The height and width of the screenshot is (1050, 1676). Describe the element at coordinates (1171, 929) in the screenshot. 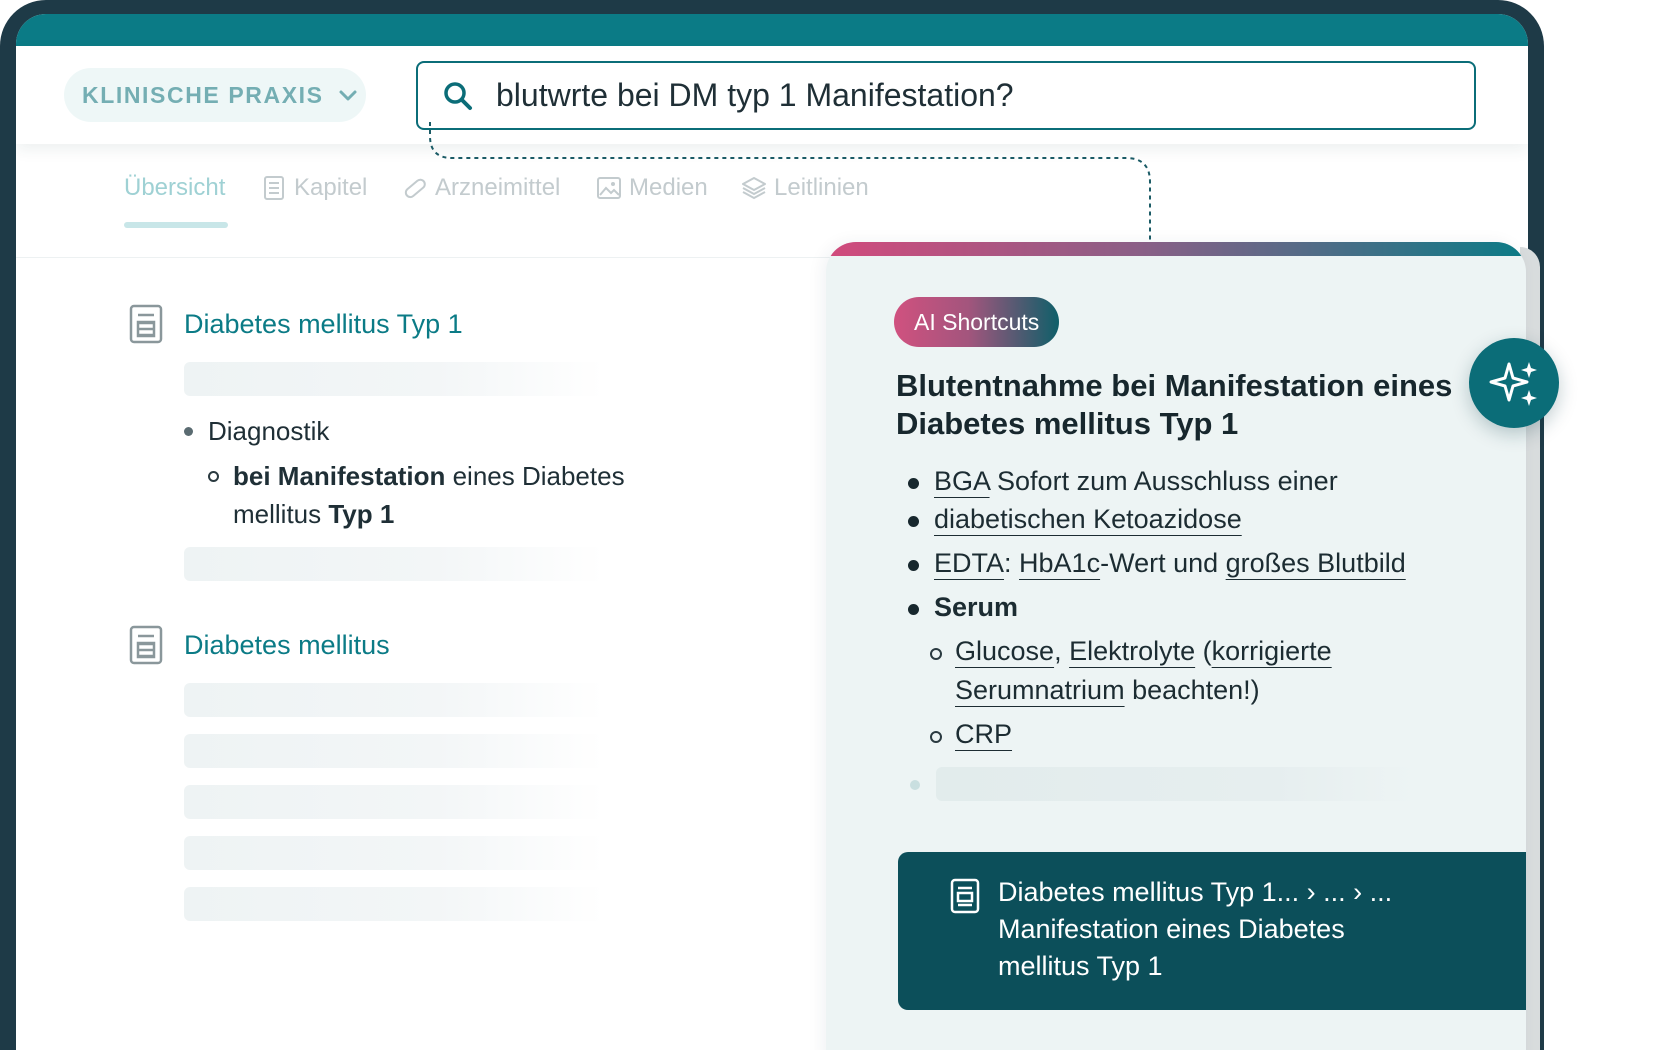

I see `reference-title-line: Manifestation eines Diabetes` at that location.